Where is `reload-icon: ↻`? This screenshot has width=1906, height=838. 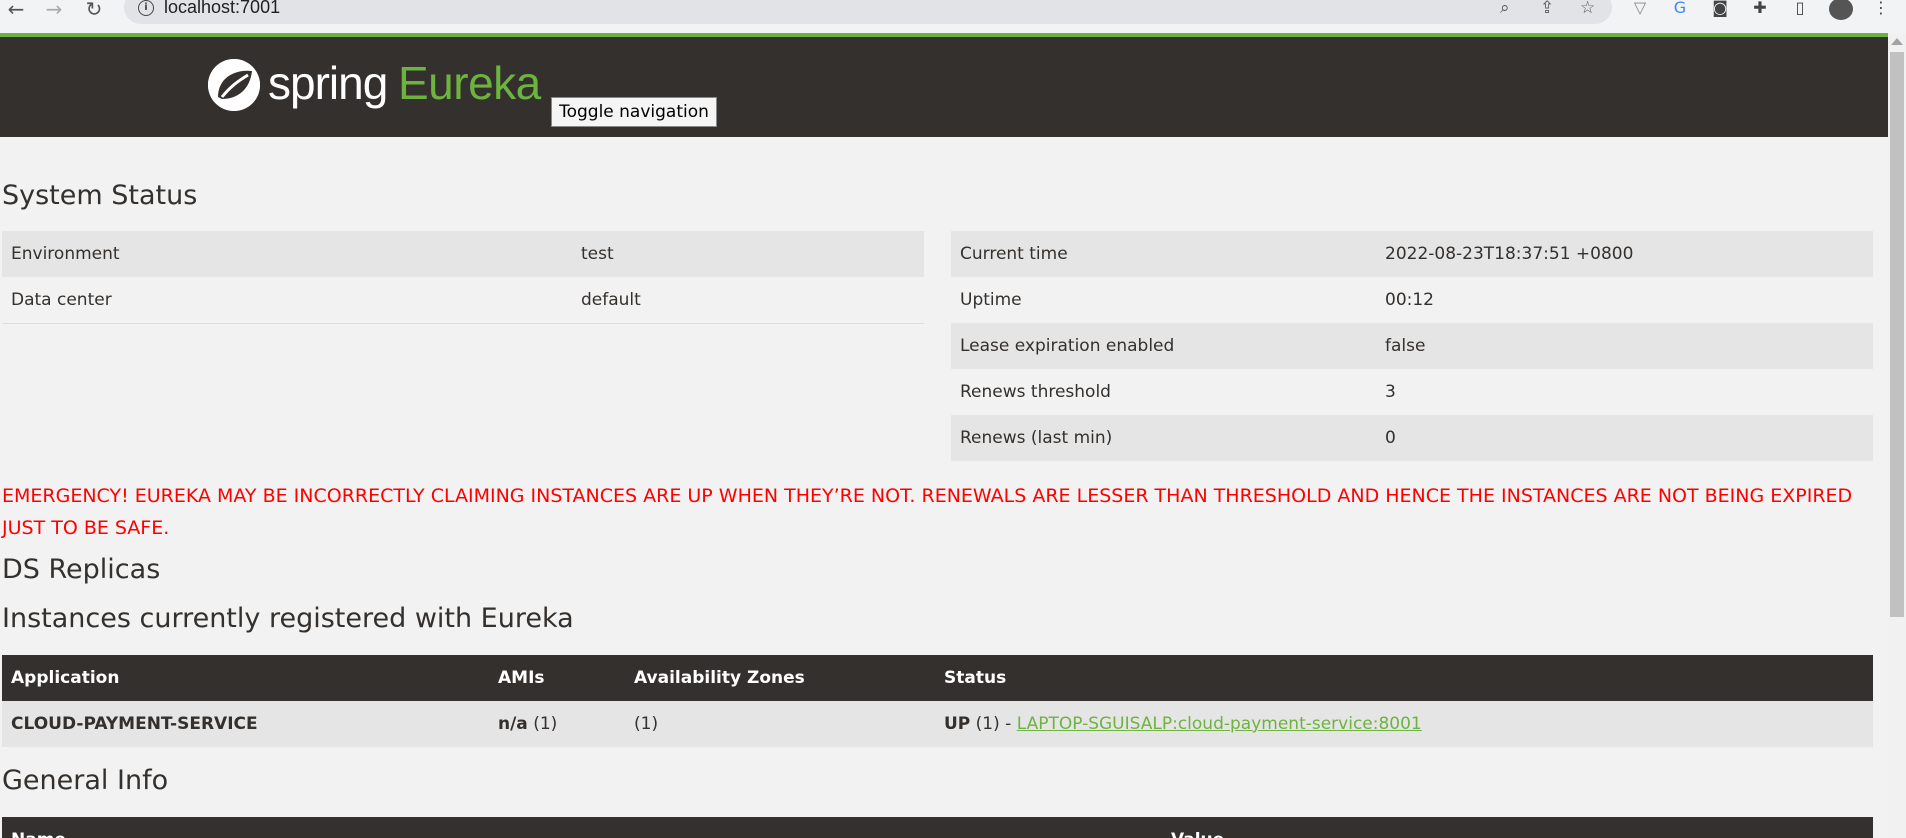
reload-icon: ↻ is located at coordinates (94, 10).